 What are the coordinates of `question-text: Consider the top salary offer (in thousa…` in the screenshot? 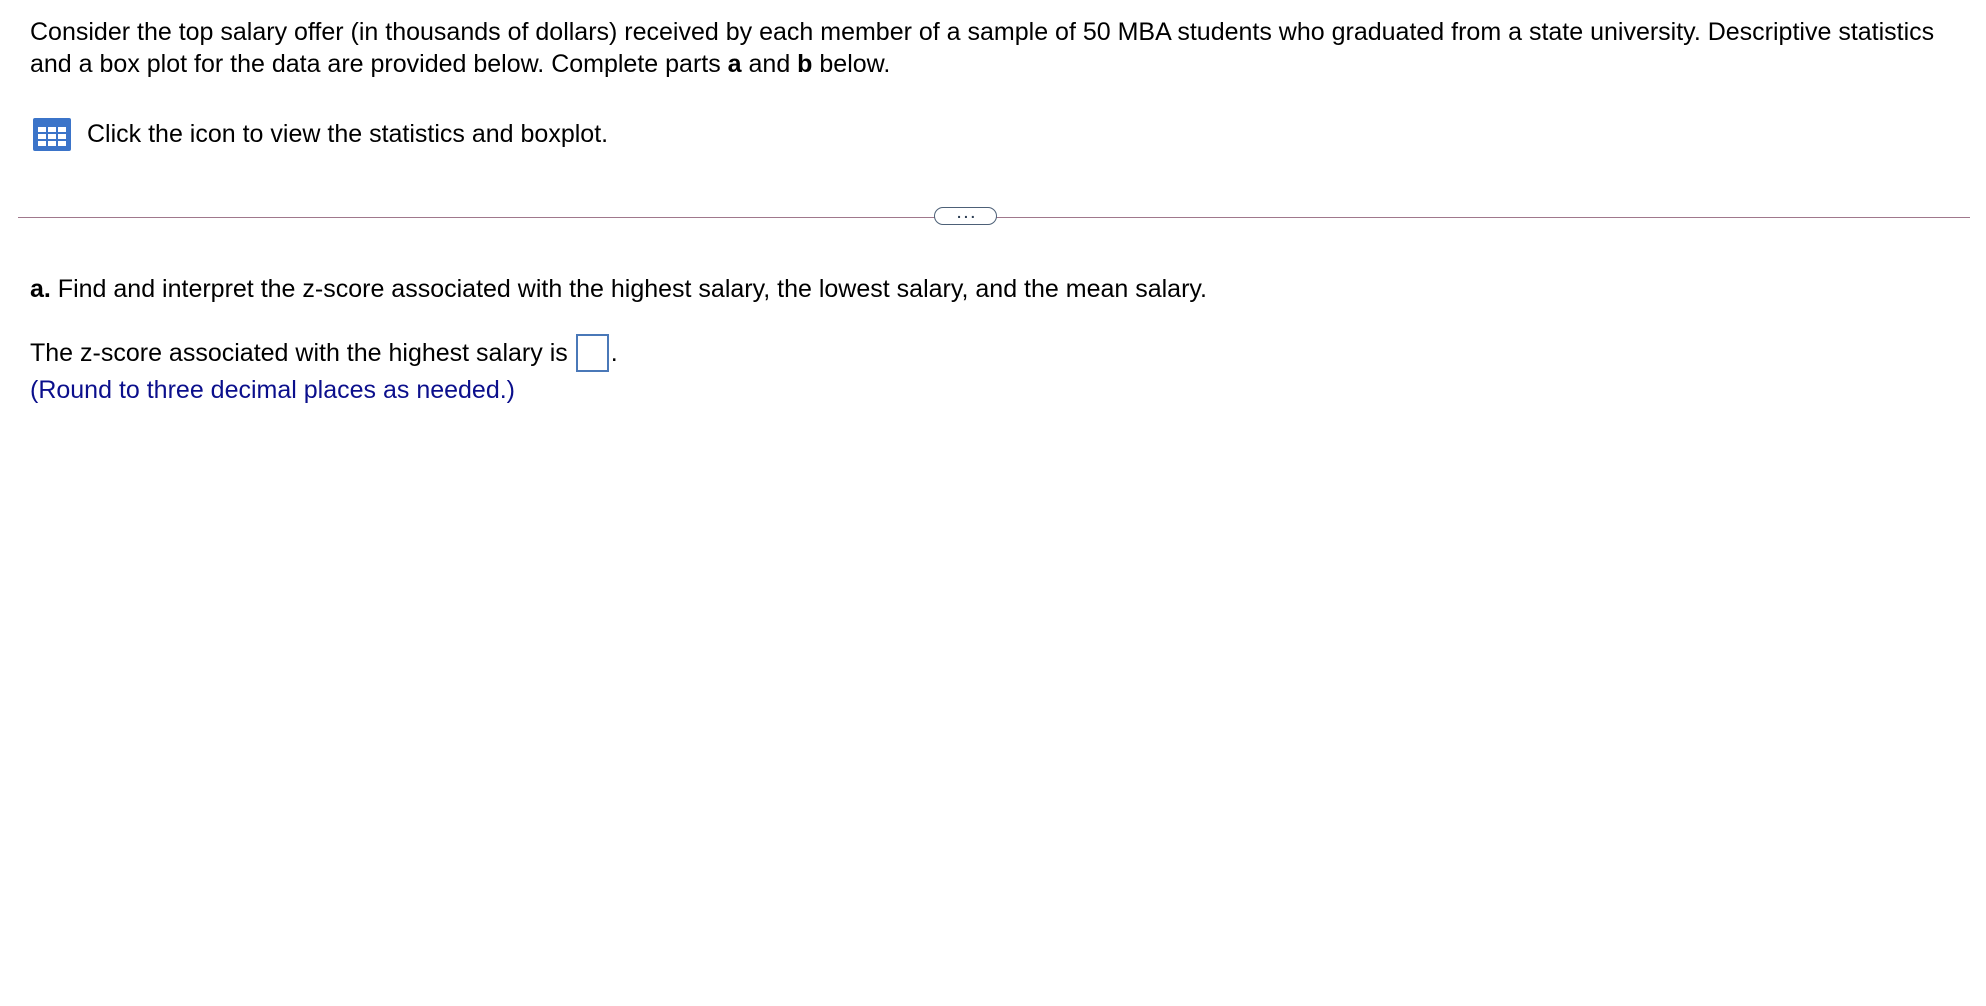 It's located at (995, 48).